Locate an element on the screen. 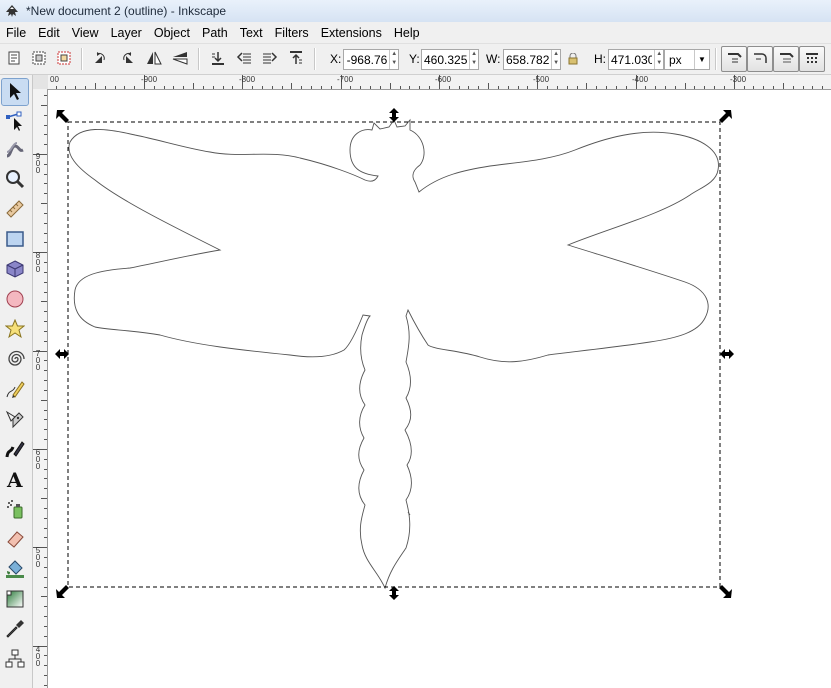  dropper-tool is located at coordinates (15, 630).